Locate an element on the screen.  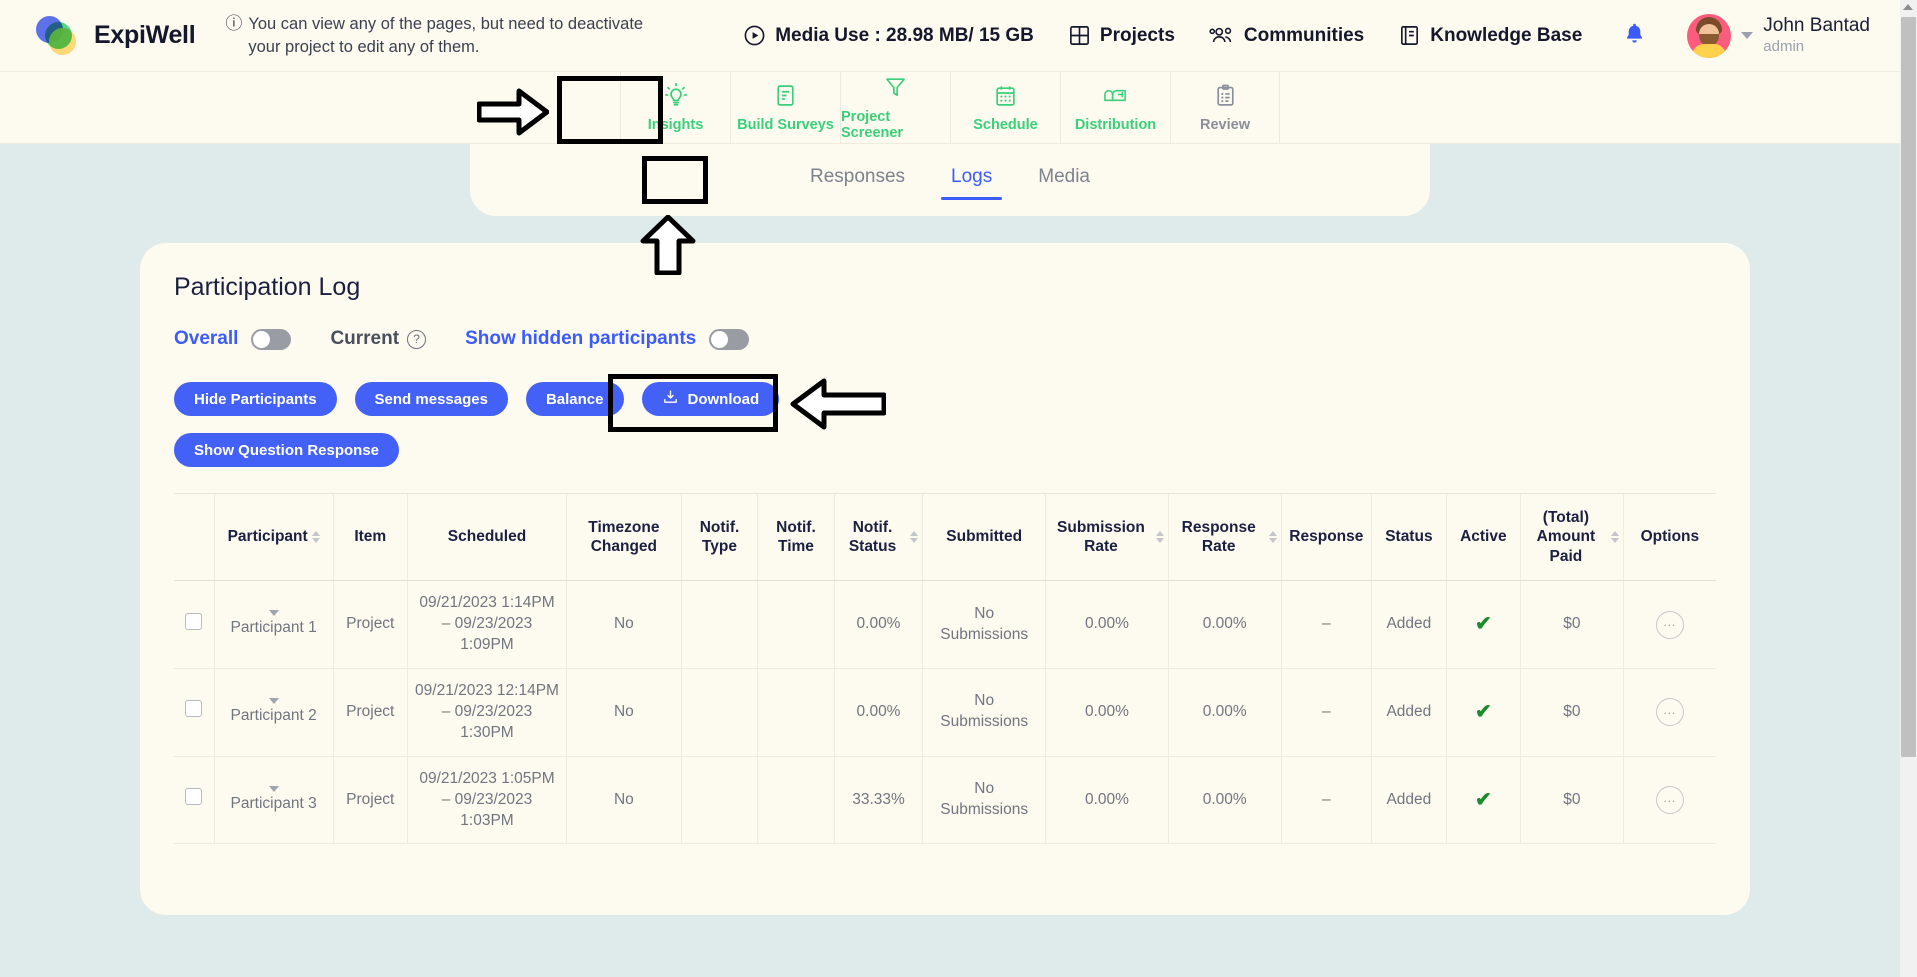
th-amount-paid: (Total) Amount Paid is located at coordinates (1572, 538).